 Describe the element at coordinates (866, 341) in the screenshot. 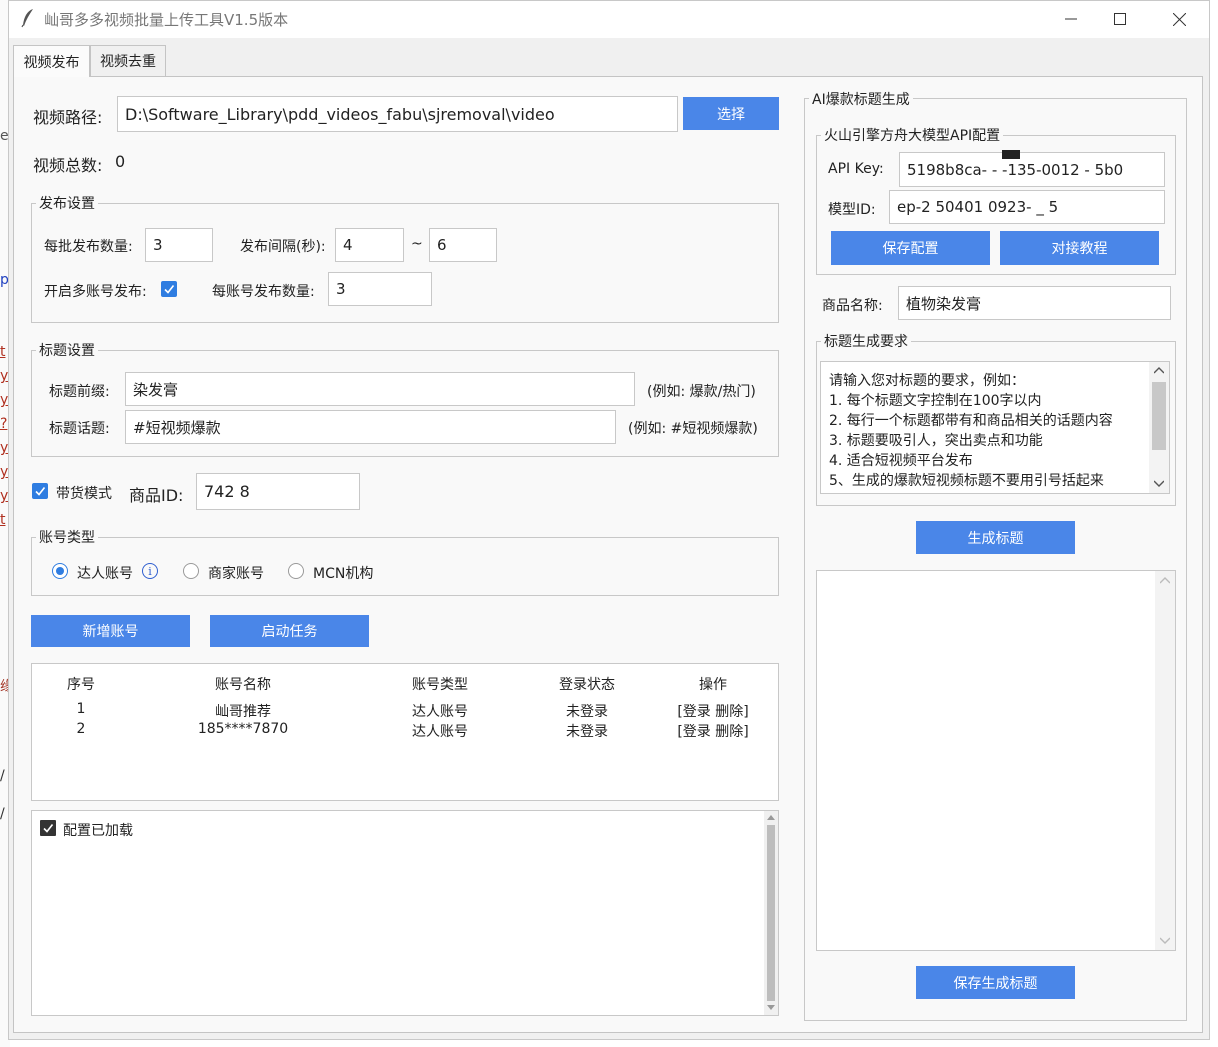

I see `requirements-legend: 标题生成要求` at that location.